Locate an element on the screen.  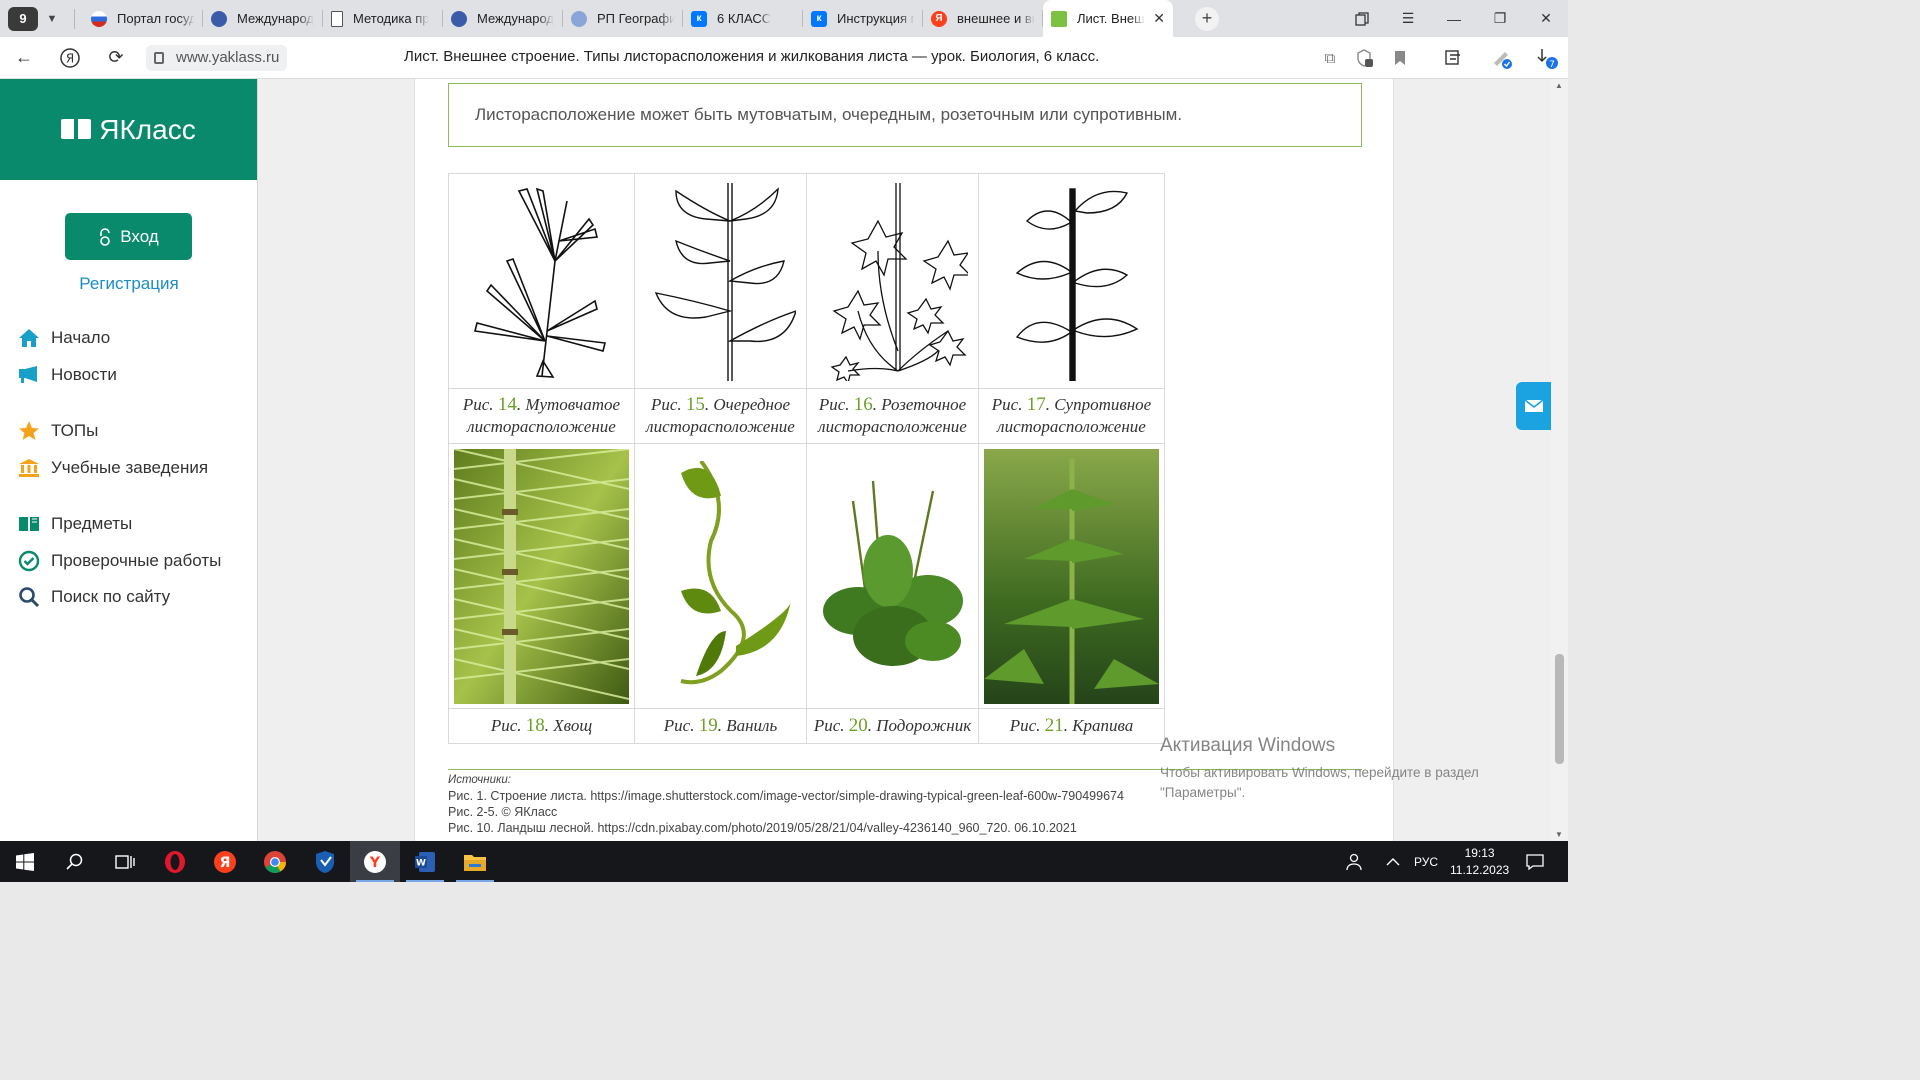
url-text: www.yaklass.ru is located at coordinates (228, 57).